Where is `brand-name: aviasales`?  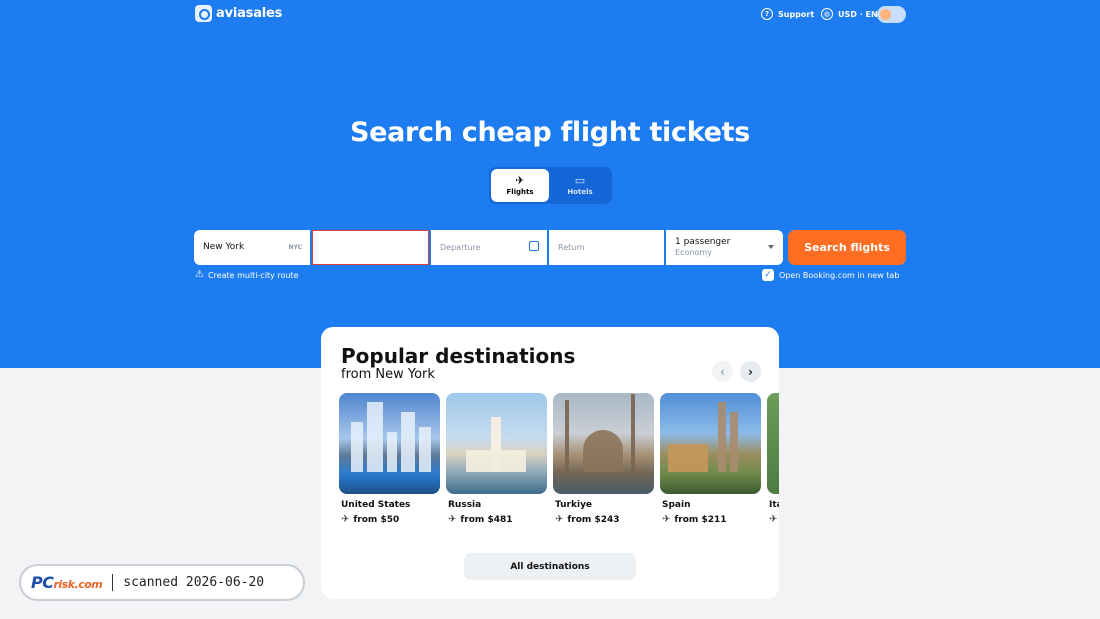 brand-name: aviasales is located at coordinates (249, 13).